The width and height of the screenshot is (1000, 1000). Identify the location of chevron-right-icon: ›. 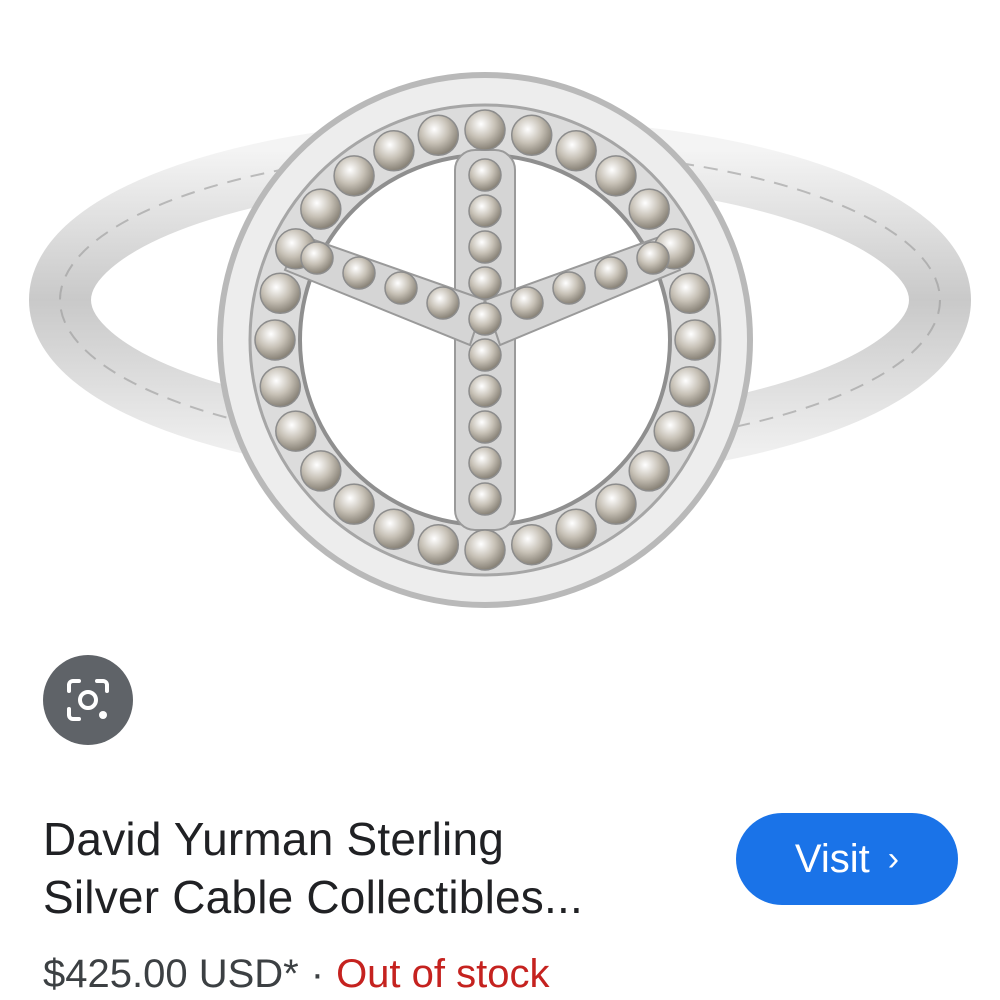
(893, 858).